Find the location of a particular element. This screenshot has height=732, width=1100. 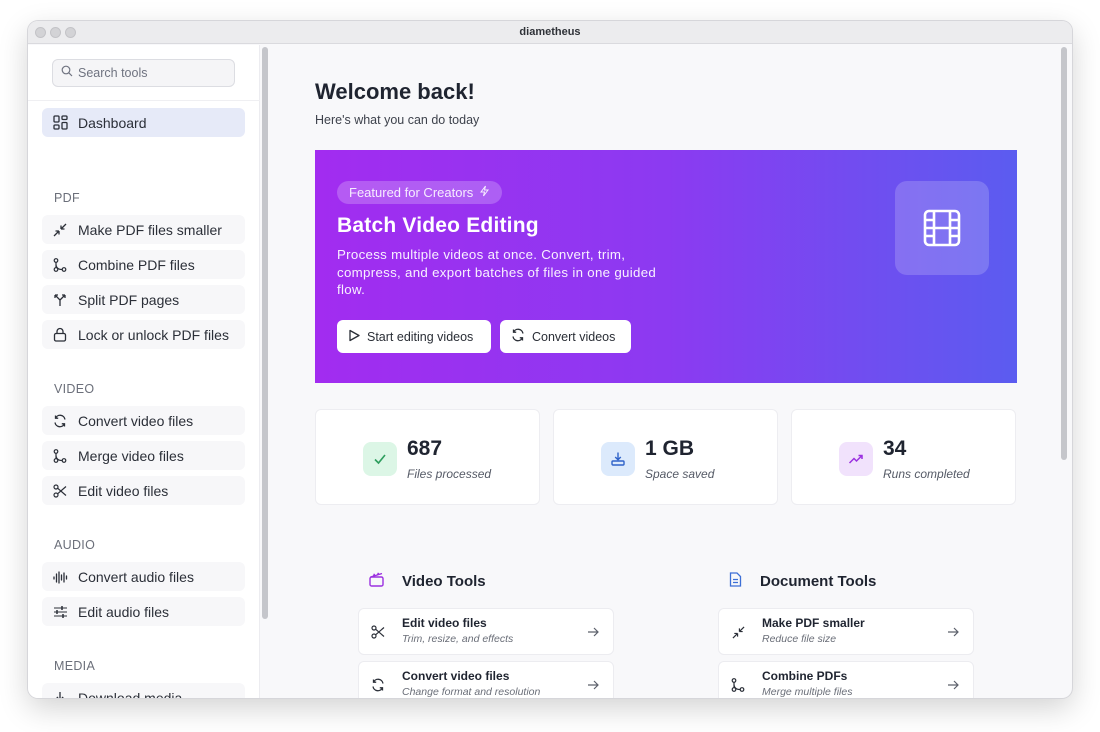

tool-card-make-pdf-smaller: Make PDF smaller Reduce file size is located at coordinates (846, 631).